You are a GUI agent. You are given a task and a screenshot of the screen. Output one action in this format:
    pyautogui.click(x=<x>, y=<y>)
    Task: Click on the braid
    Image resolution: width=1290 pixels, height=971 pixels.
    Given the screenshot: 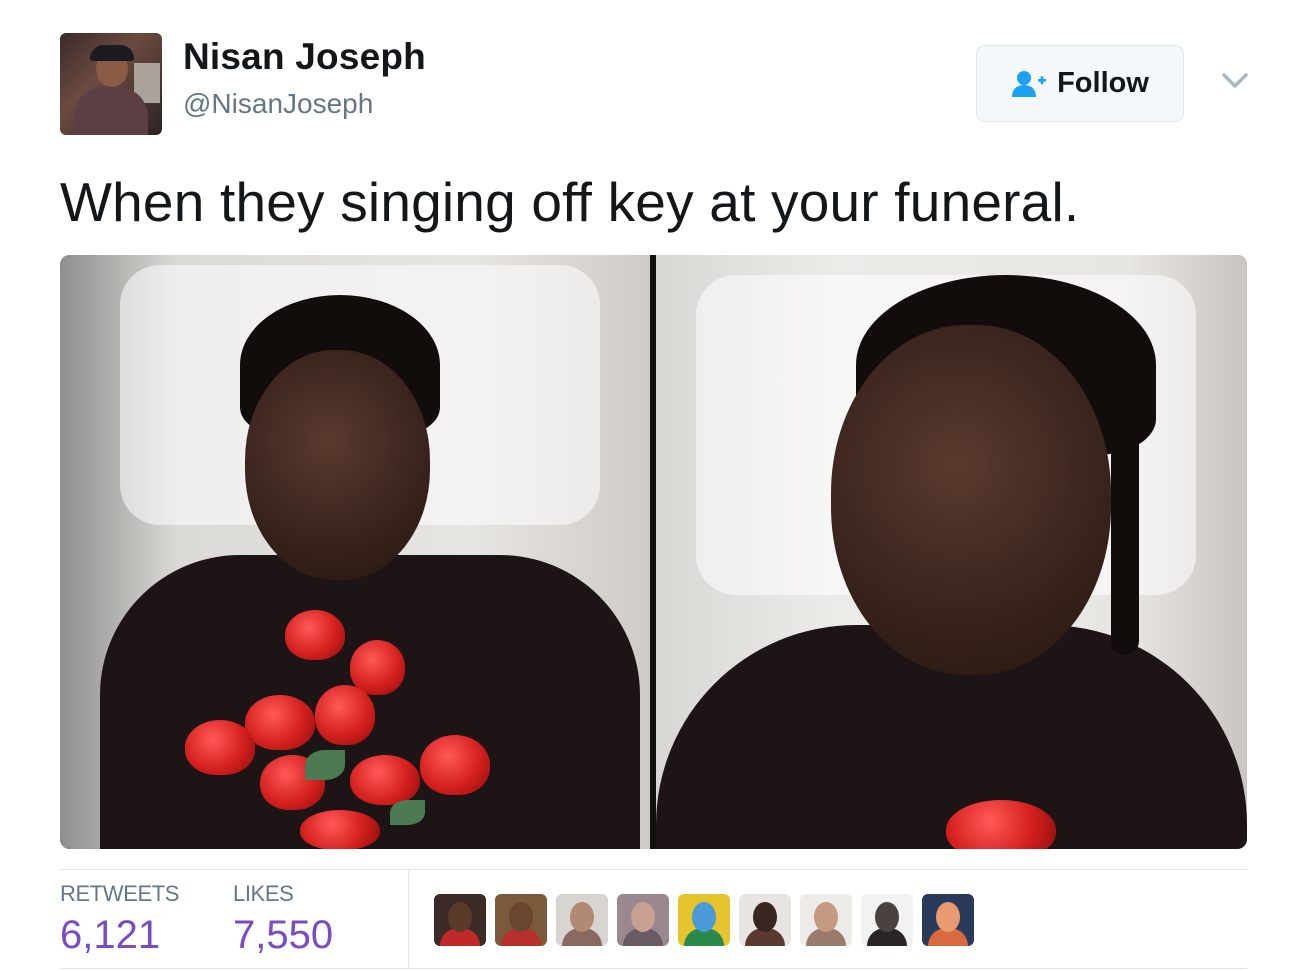 What is the action you would take?
    pyautogui.click(x=1125, y=525)
    